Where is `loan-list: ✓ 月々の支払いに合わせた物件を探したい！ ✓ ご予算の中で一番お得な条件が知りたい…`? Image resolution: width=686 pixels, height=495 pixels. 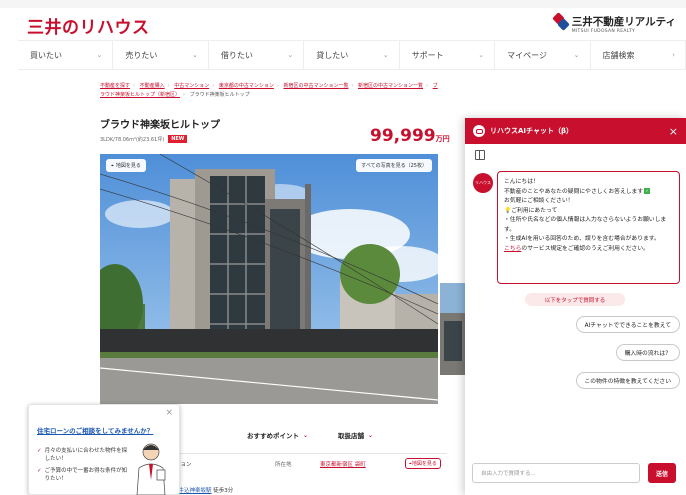
loan-list: ✓ 月々の支払いに合わせた物件を探したい！ ✓ ご予算の中で一番お得な条件が知りたい… is located at coordinates (84, 467).